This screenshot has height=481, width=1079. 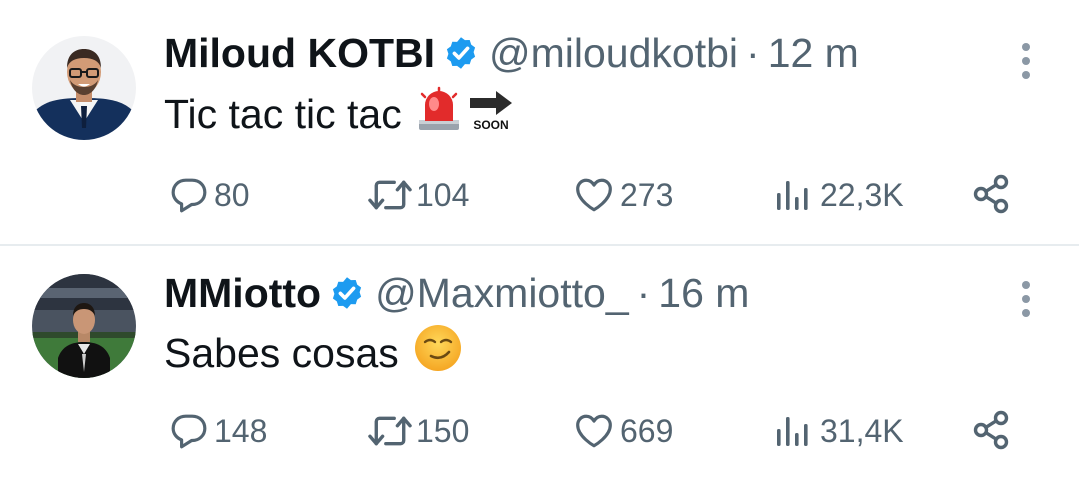 I want to click on retweet-button: 104, so click(x=417, y=195).